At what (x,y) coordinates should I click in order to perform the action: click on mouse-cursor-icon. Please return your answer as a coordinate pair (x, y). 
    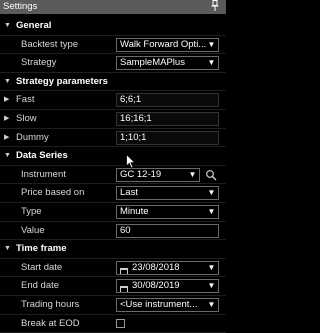
    Looking at the image, I should click on (131, 161).